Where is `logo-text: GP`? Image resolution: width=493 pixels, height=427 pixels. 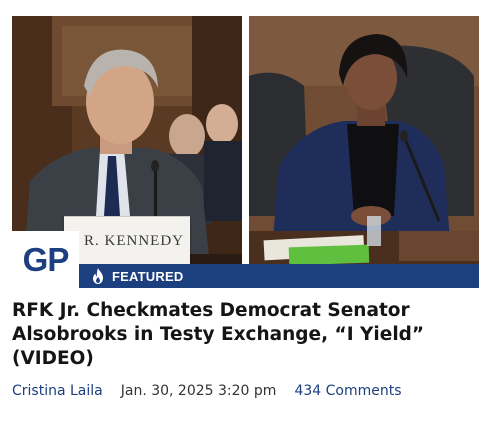 logo-text: GP is located at coordinates (46, 259).